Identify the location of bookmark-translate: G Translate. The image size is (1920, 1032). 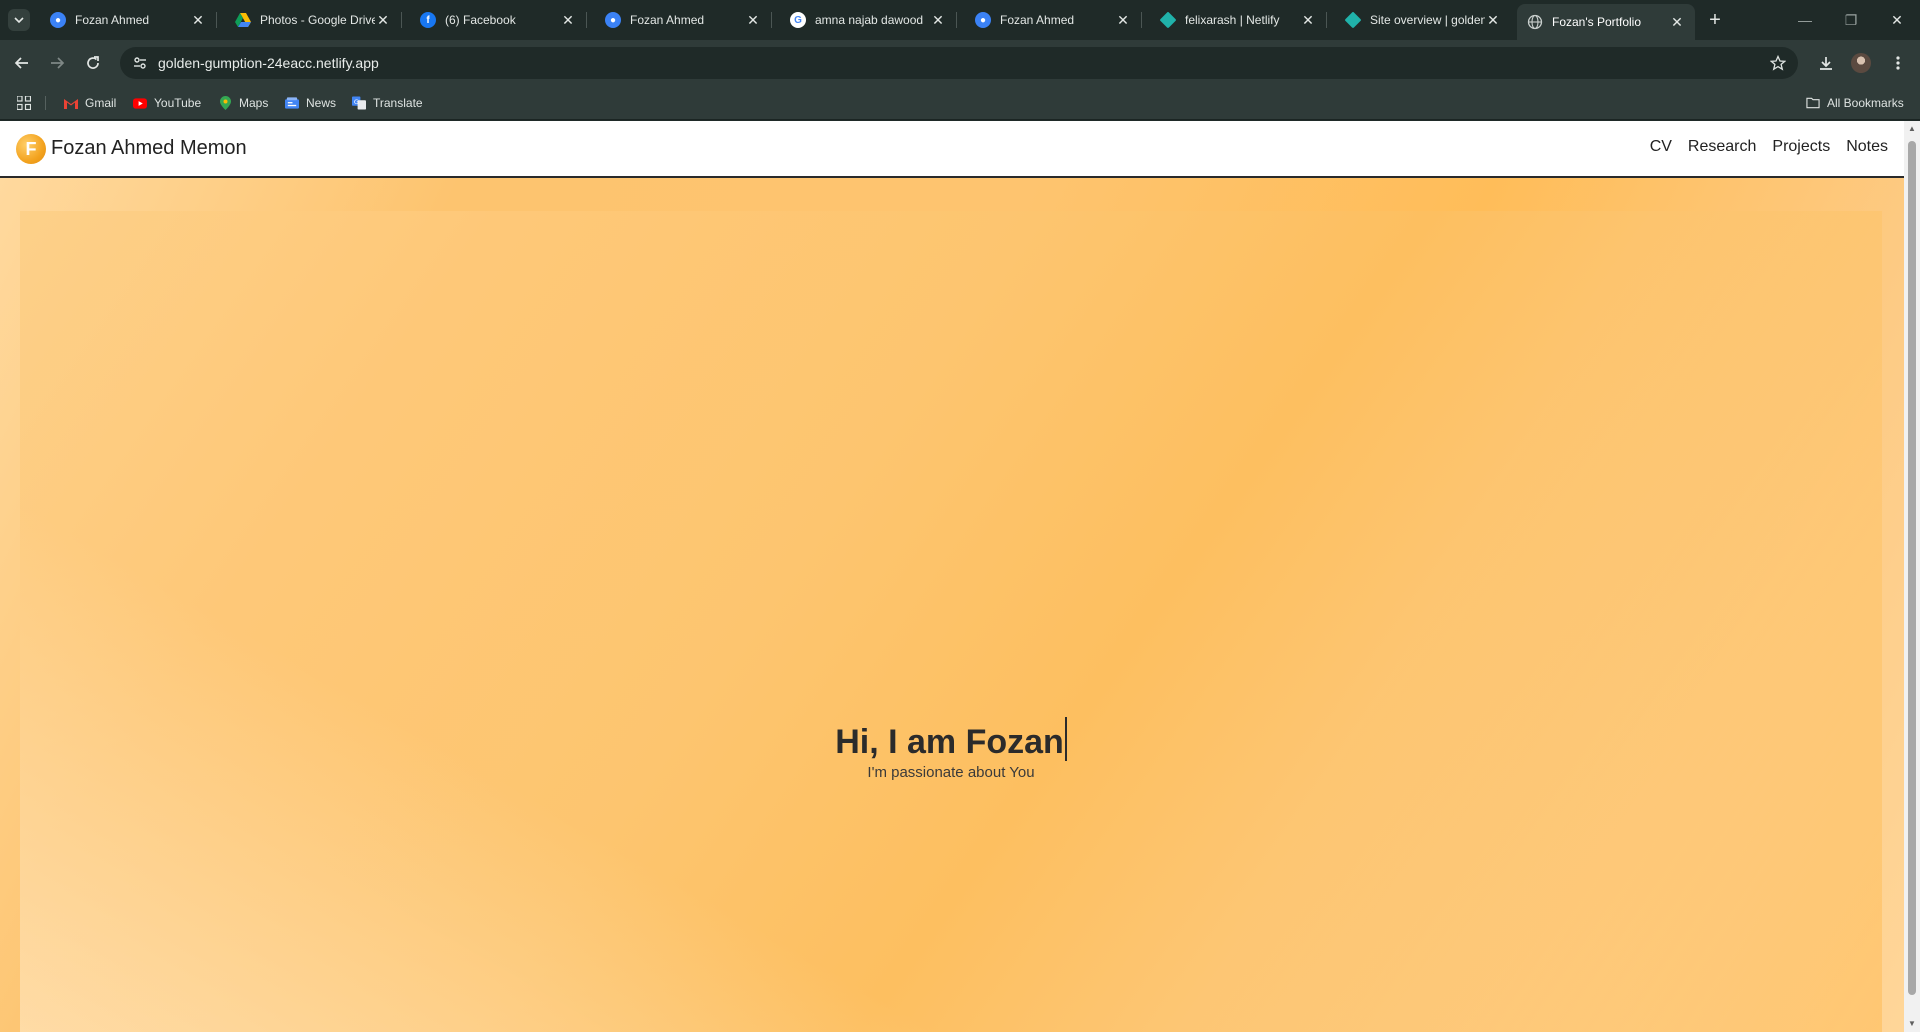
(387, 103).